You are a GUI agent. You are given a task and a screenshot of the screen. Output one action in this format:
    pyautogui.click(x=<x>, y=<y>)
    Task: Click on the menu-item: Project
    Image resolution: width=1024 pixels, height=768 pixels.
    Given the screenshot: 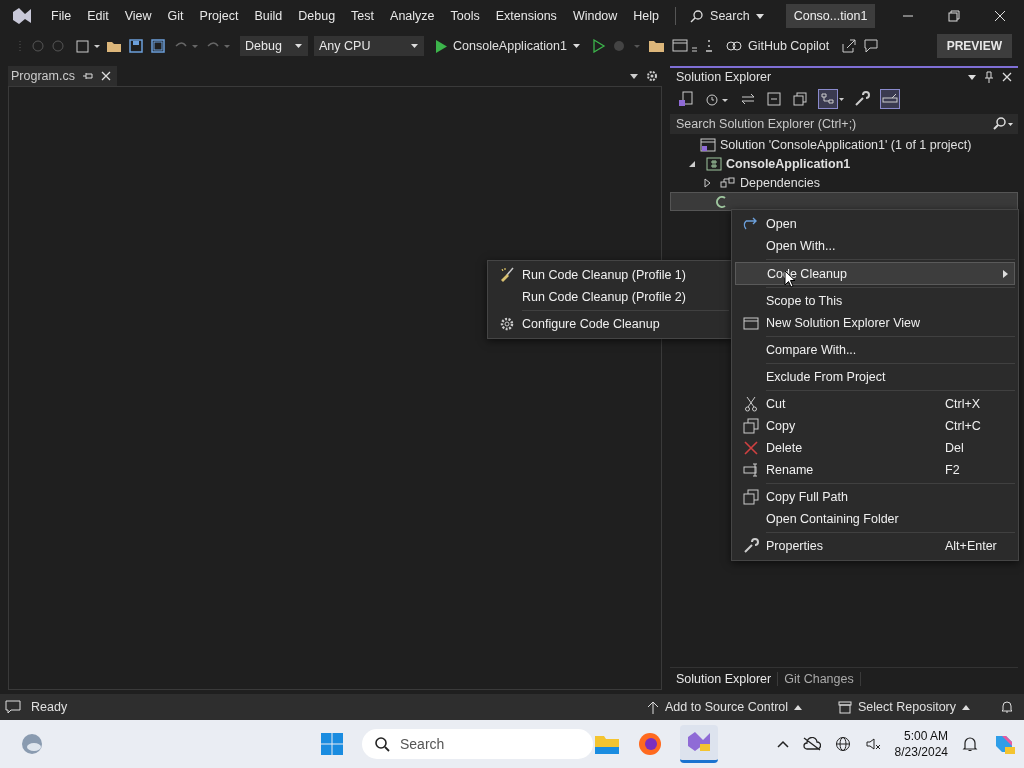 What is the action you would take?
    pyautogui.click(x=219, y=16)
    